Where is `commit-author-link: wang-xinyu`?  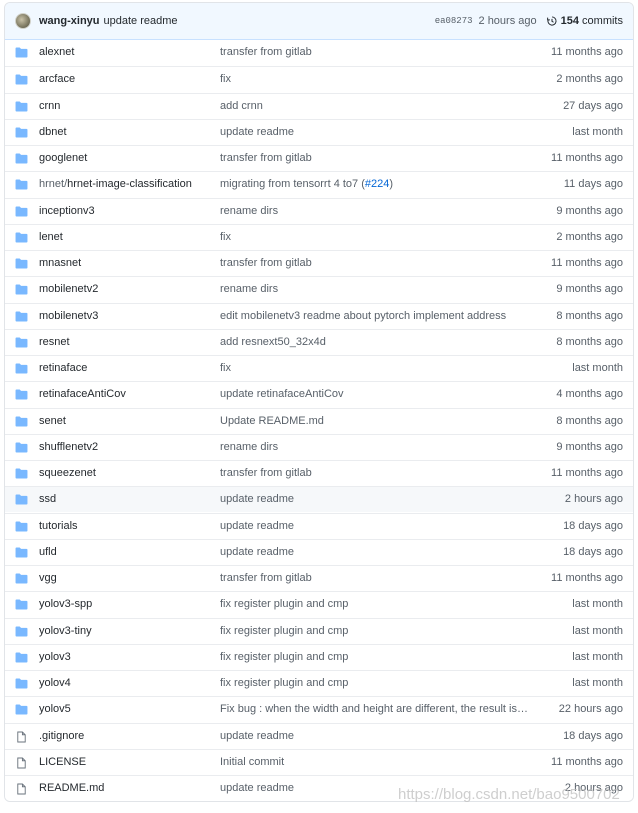 commit-author-link: wang-xinyu is located at coordinates (69, 21).